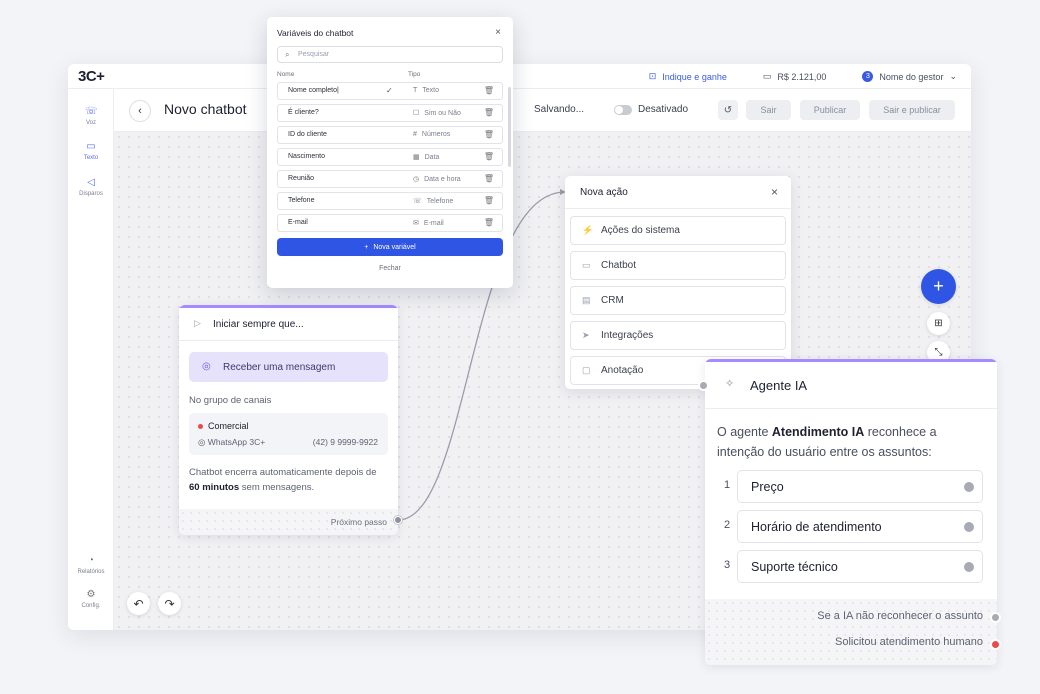 This screenshot has width=1040, height=694. Describe the element at coordinates (390, 179) in the screenshot. I see `variable-row: Reunião ◷ Data e hora 🗑` at that location.